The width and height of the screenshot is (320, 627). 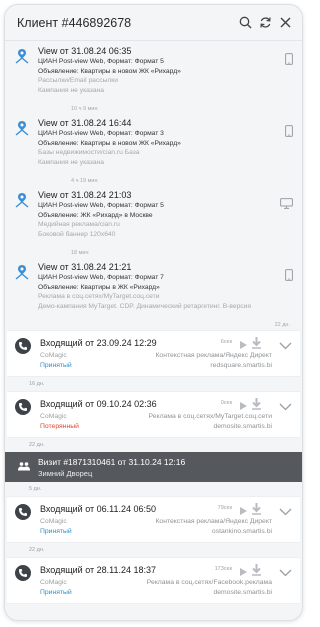 What do you see at coordinates (37, 384) in the screenshot?
I see `time-gap: 16 дн.` at bounding box center [37, 384].